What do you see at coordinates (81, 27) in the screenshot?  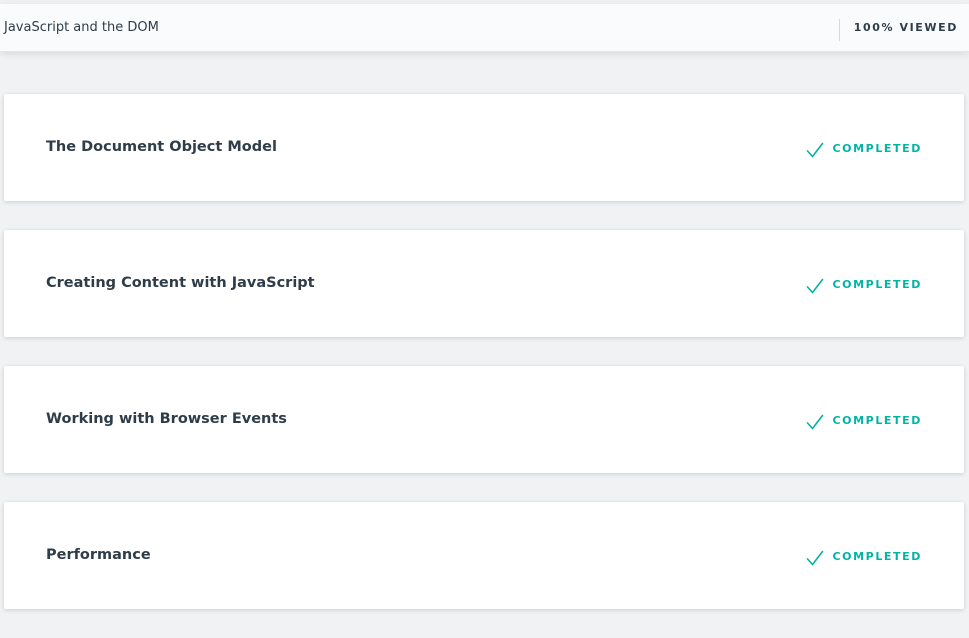 I see `course-title: JavaScript and the DOM` at bounding box center [81, 27].